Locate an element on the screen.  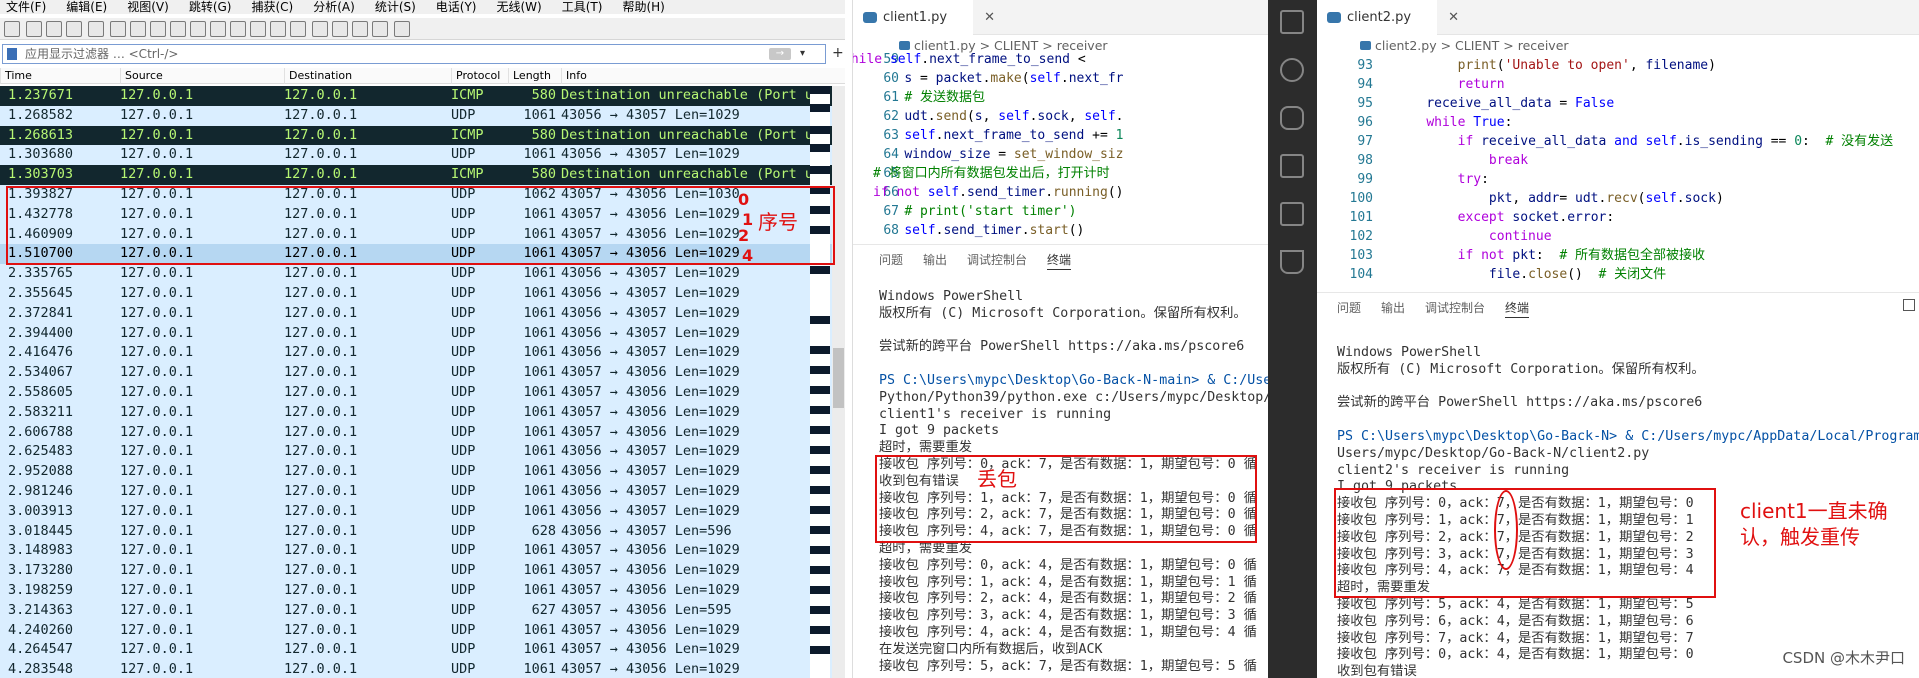
menu-item: 文件(F) is located at coordinates (26, 7).